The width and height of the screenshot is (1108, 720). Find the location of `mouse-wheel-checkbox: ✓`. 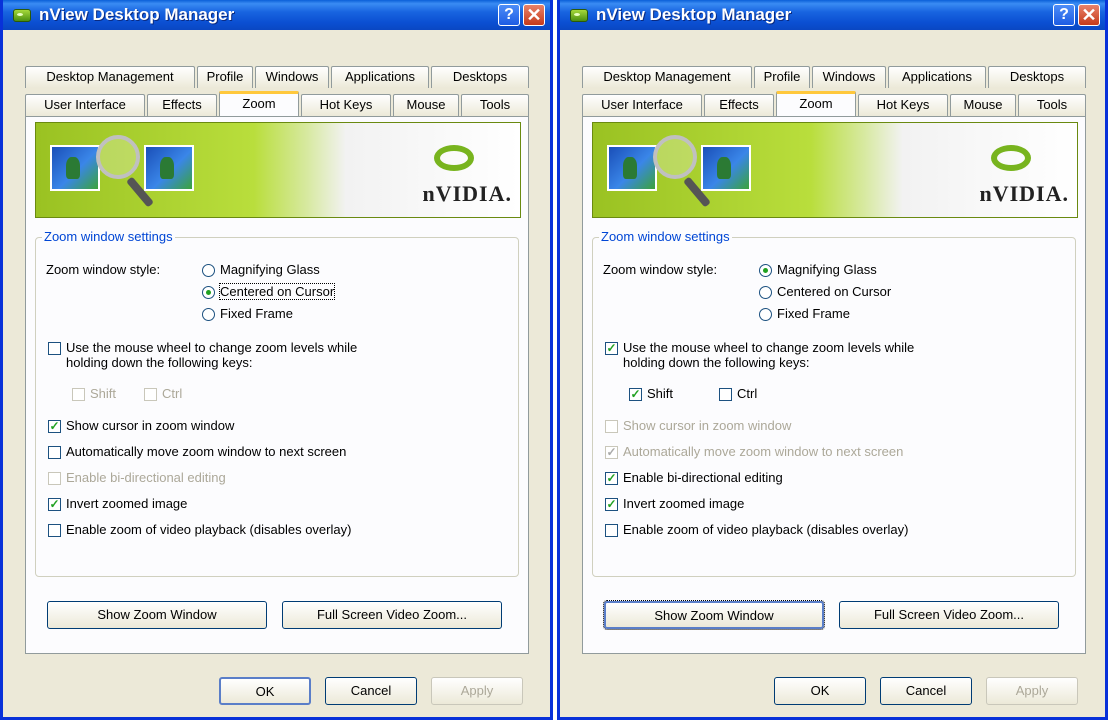

mouse-wheel-checkbox: ✓ is located at coordinates (611, 348).